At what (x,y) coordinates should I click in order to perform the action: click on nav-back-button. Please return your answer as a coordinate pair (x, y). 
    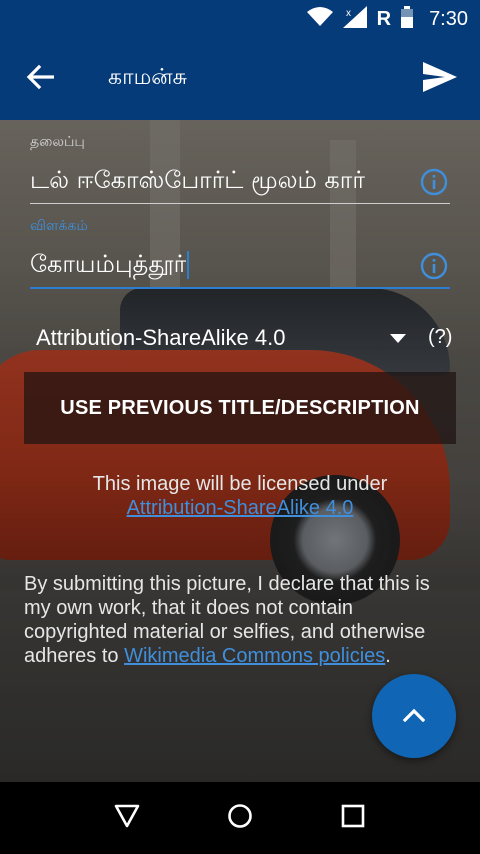
    Looking at the image, I should click on (127, 818).